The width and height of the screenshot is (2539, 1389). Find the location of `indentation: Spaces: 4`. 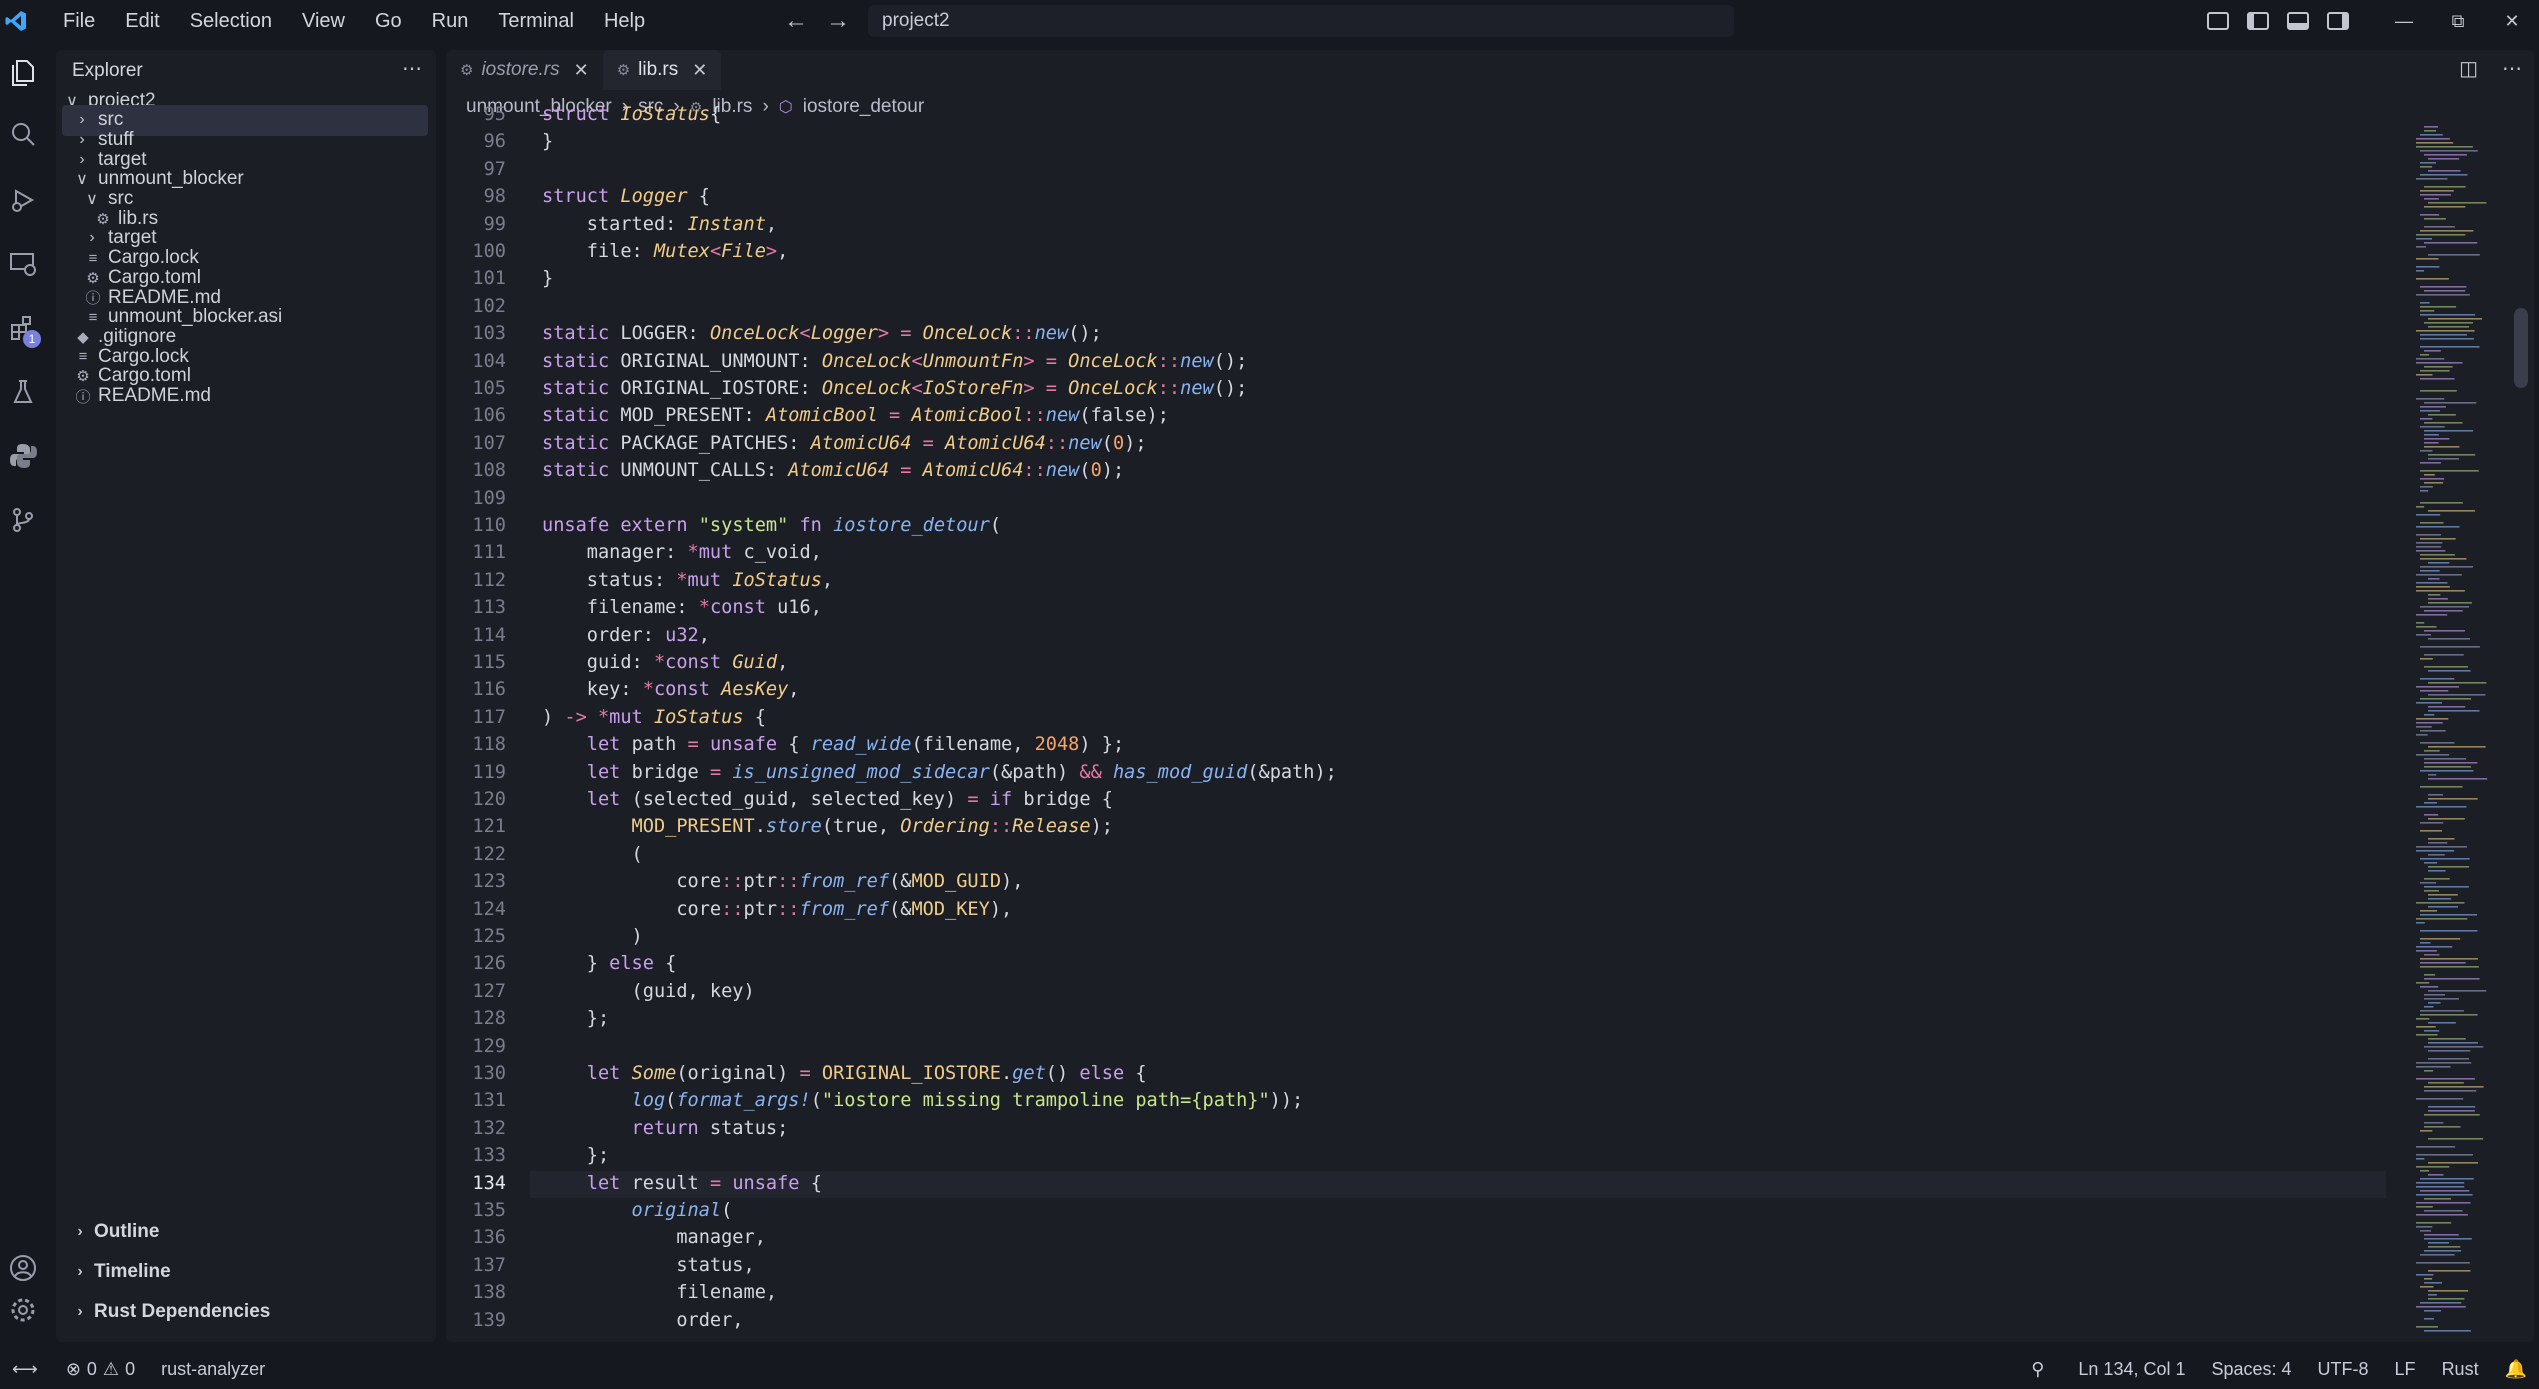

indentation: Spaces: 4 is located at coordinates (2251, 1369).